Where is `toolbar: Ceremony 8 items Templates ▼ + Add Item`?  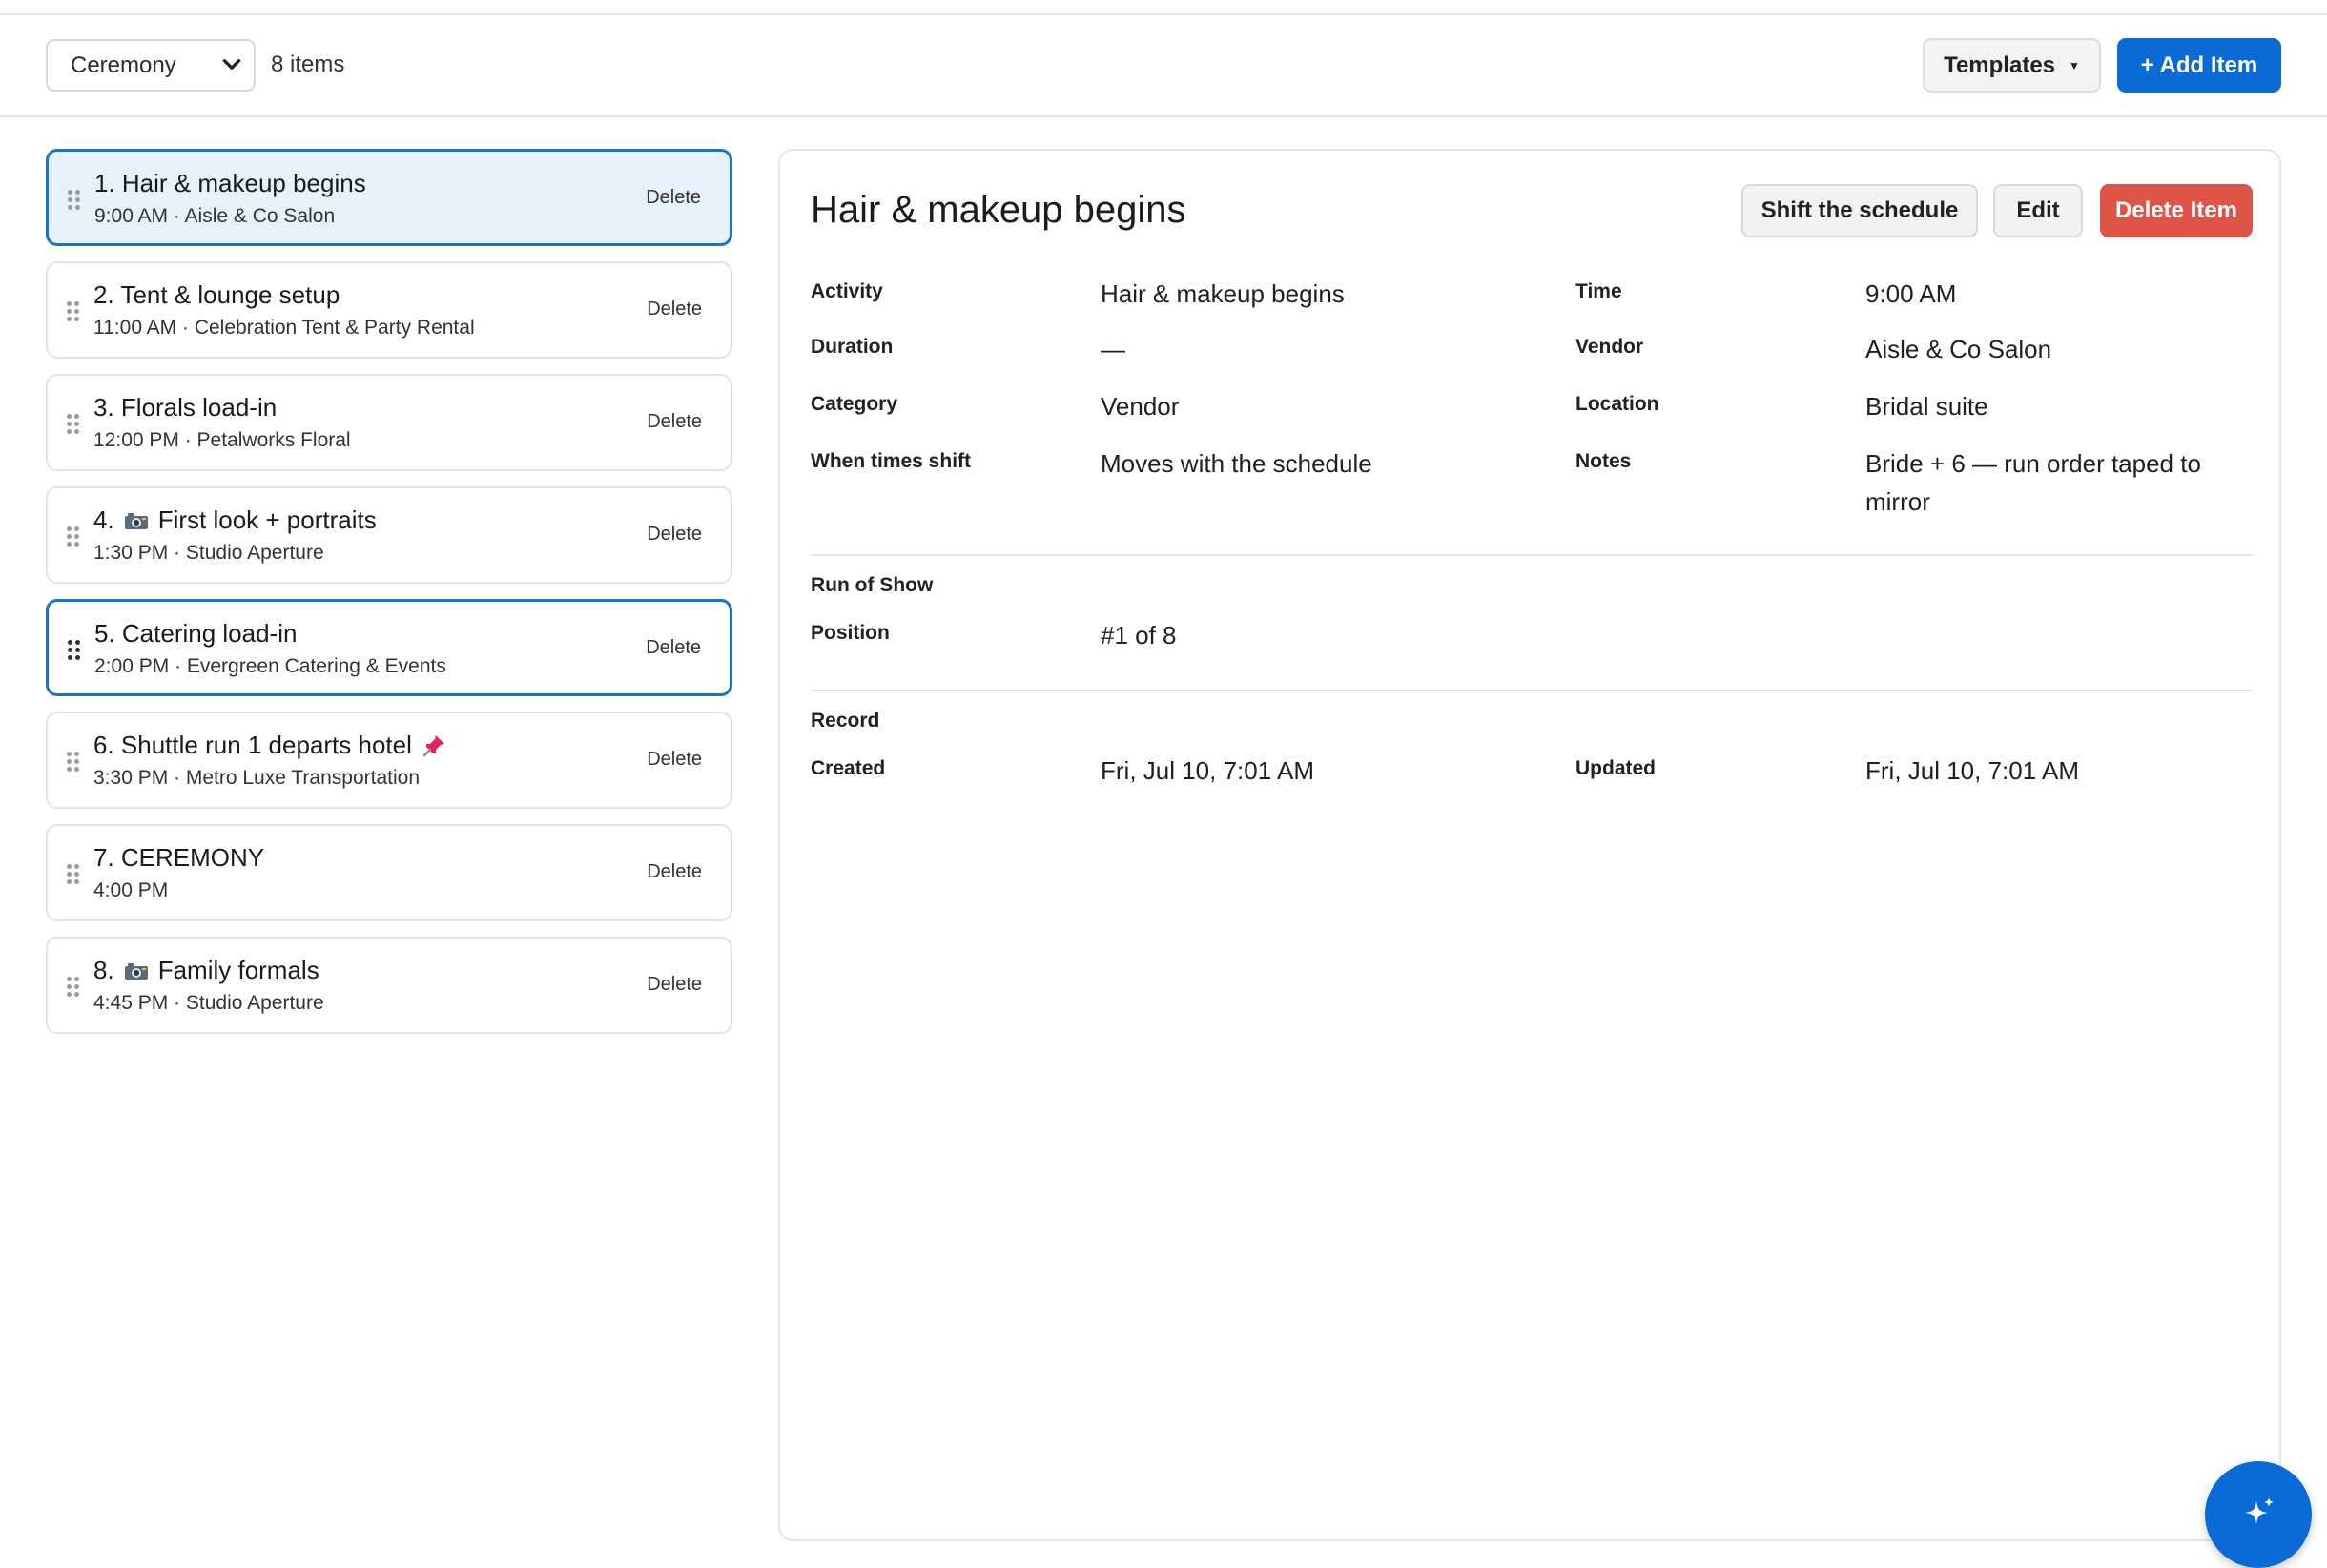 toolbar: Ceremony 8 items Templates ▼ + Add Item is located at coordinates (1163, 66).